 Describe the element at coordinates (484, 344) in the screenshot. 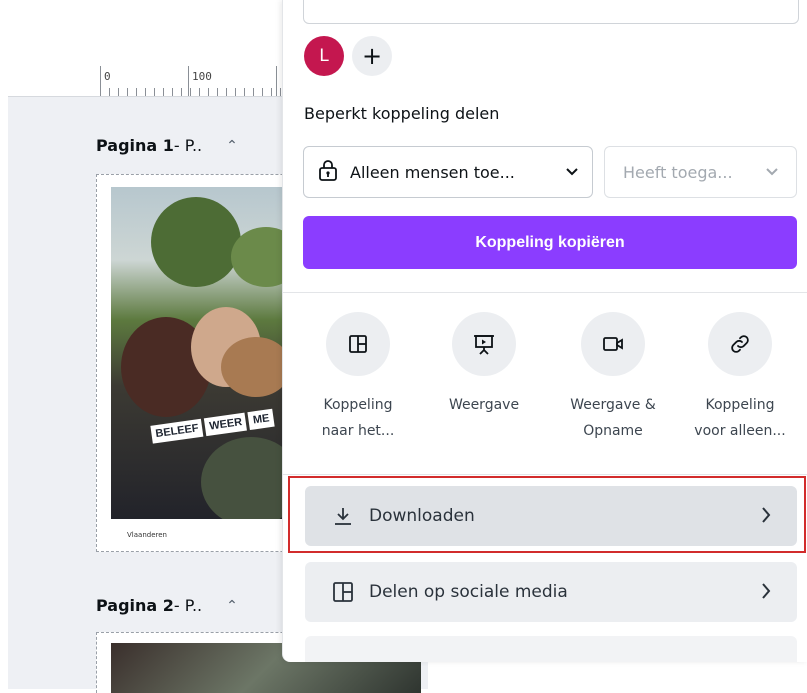

I see `presentation-icon` at that location.